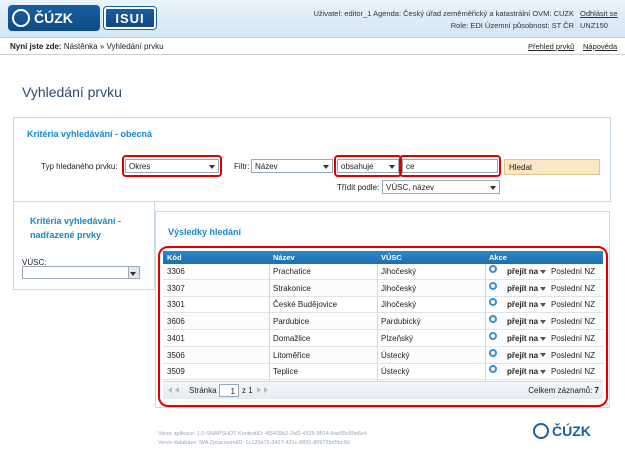 This screenshot has width=625, height=449. I want to click on operator-select: obsahuje, so click(368, 166).